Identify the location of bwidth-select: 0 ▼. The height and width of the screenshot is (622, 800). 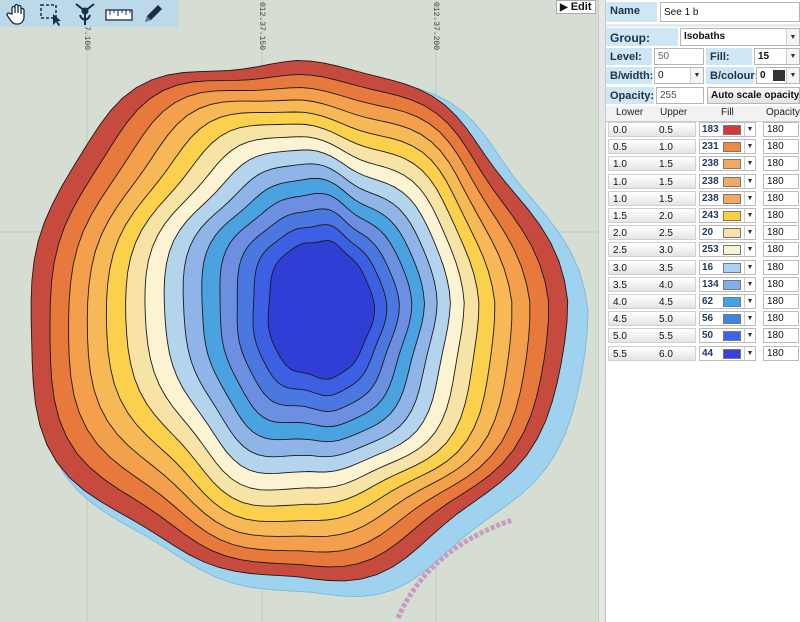
(679, 75).